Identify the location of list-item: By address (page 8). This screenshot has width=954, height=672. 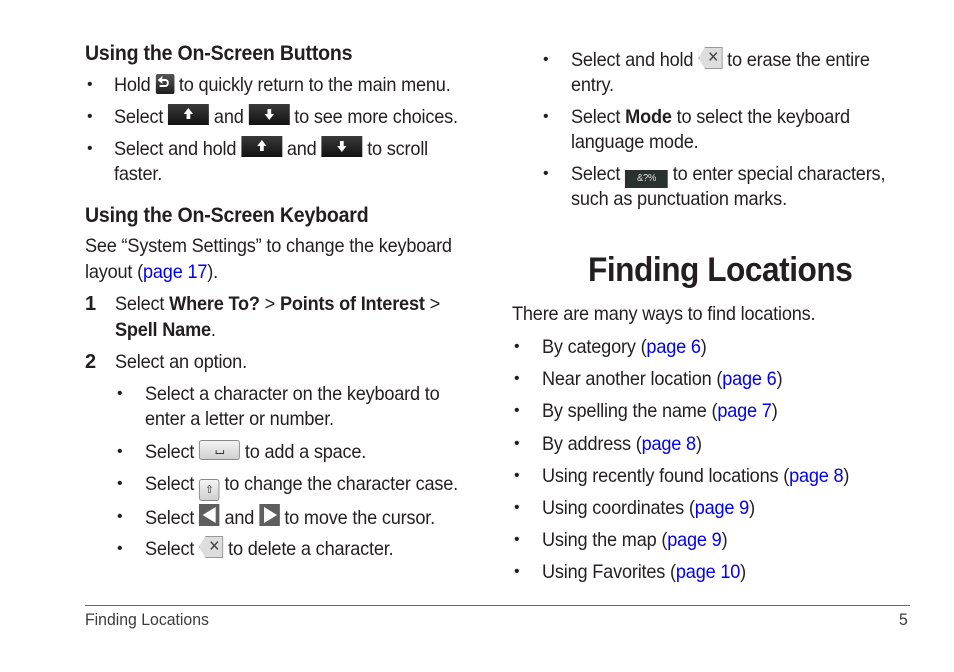
(622, 444).